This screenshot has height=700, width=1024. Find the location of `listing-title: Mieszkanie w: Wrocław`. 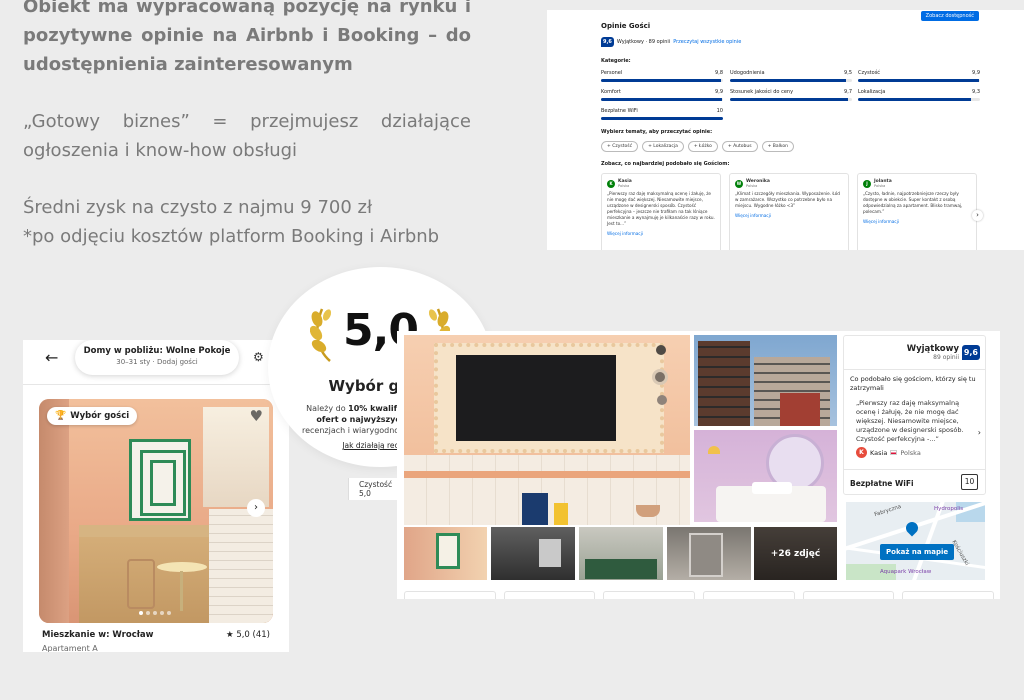

listing-title: Mieszkanie w: Wrocław is located at coordinates (98, 635).